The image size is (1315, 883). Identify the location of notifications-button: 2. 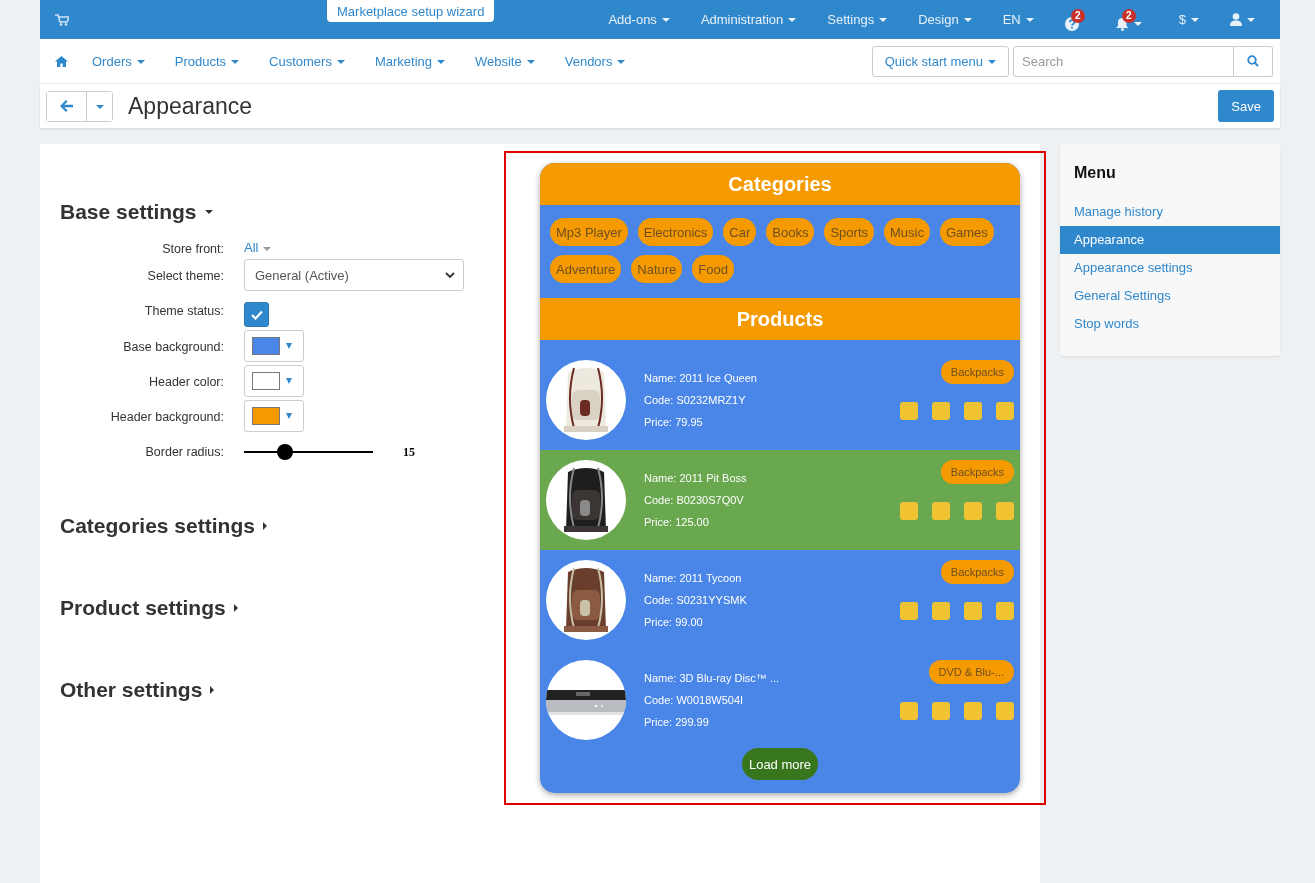
(1131, 19).